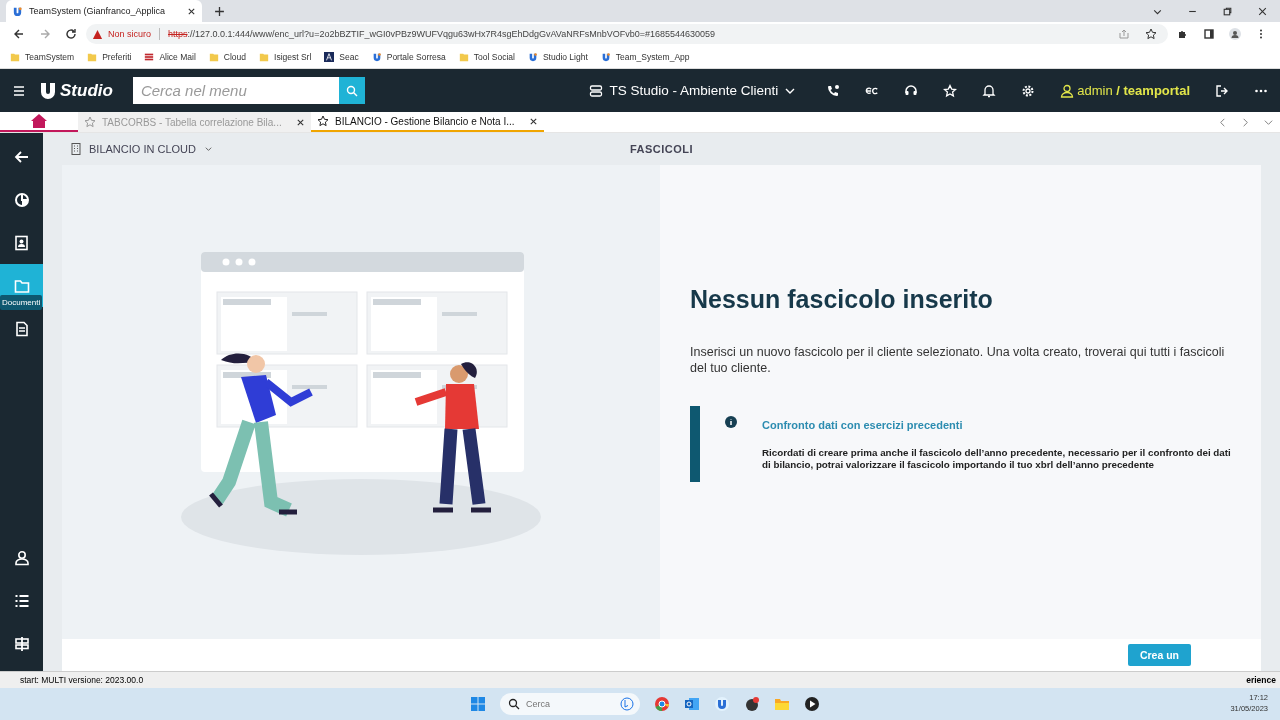  Describe the element at coordinates (1261, 680) in the screenshot. I see `status-text: erience` at that location.